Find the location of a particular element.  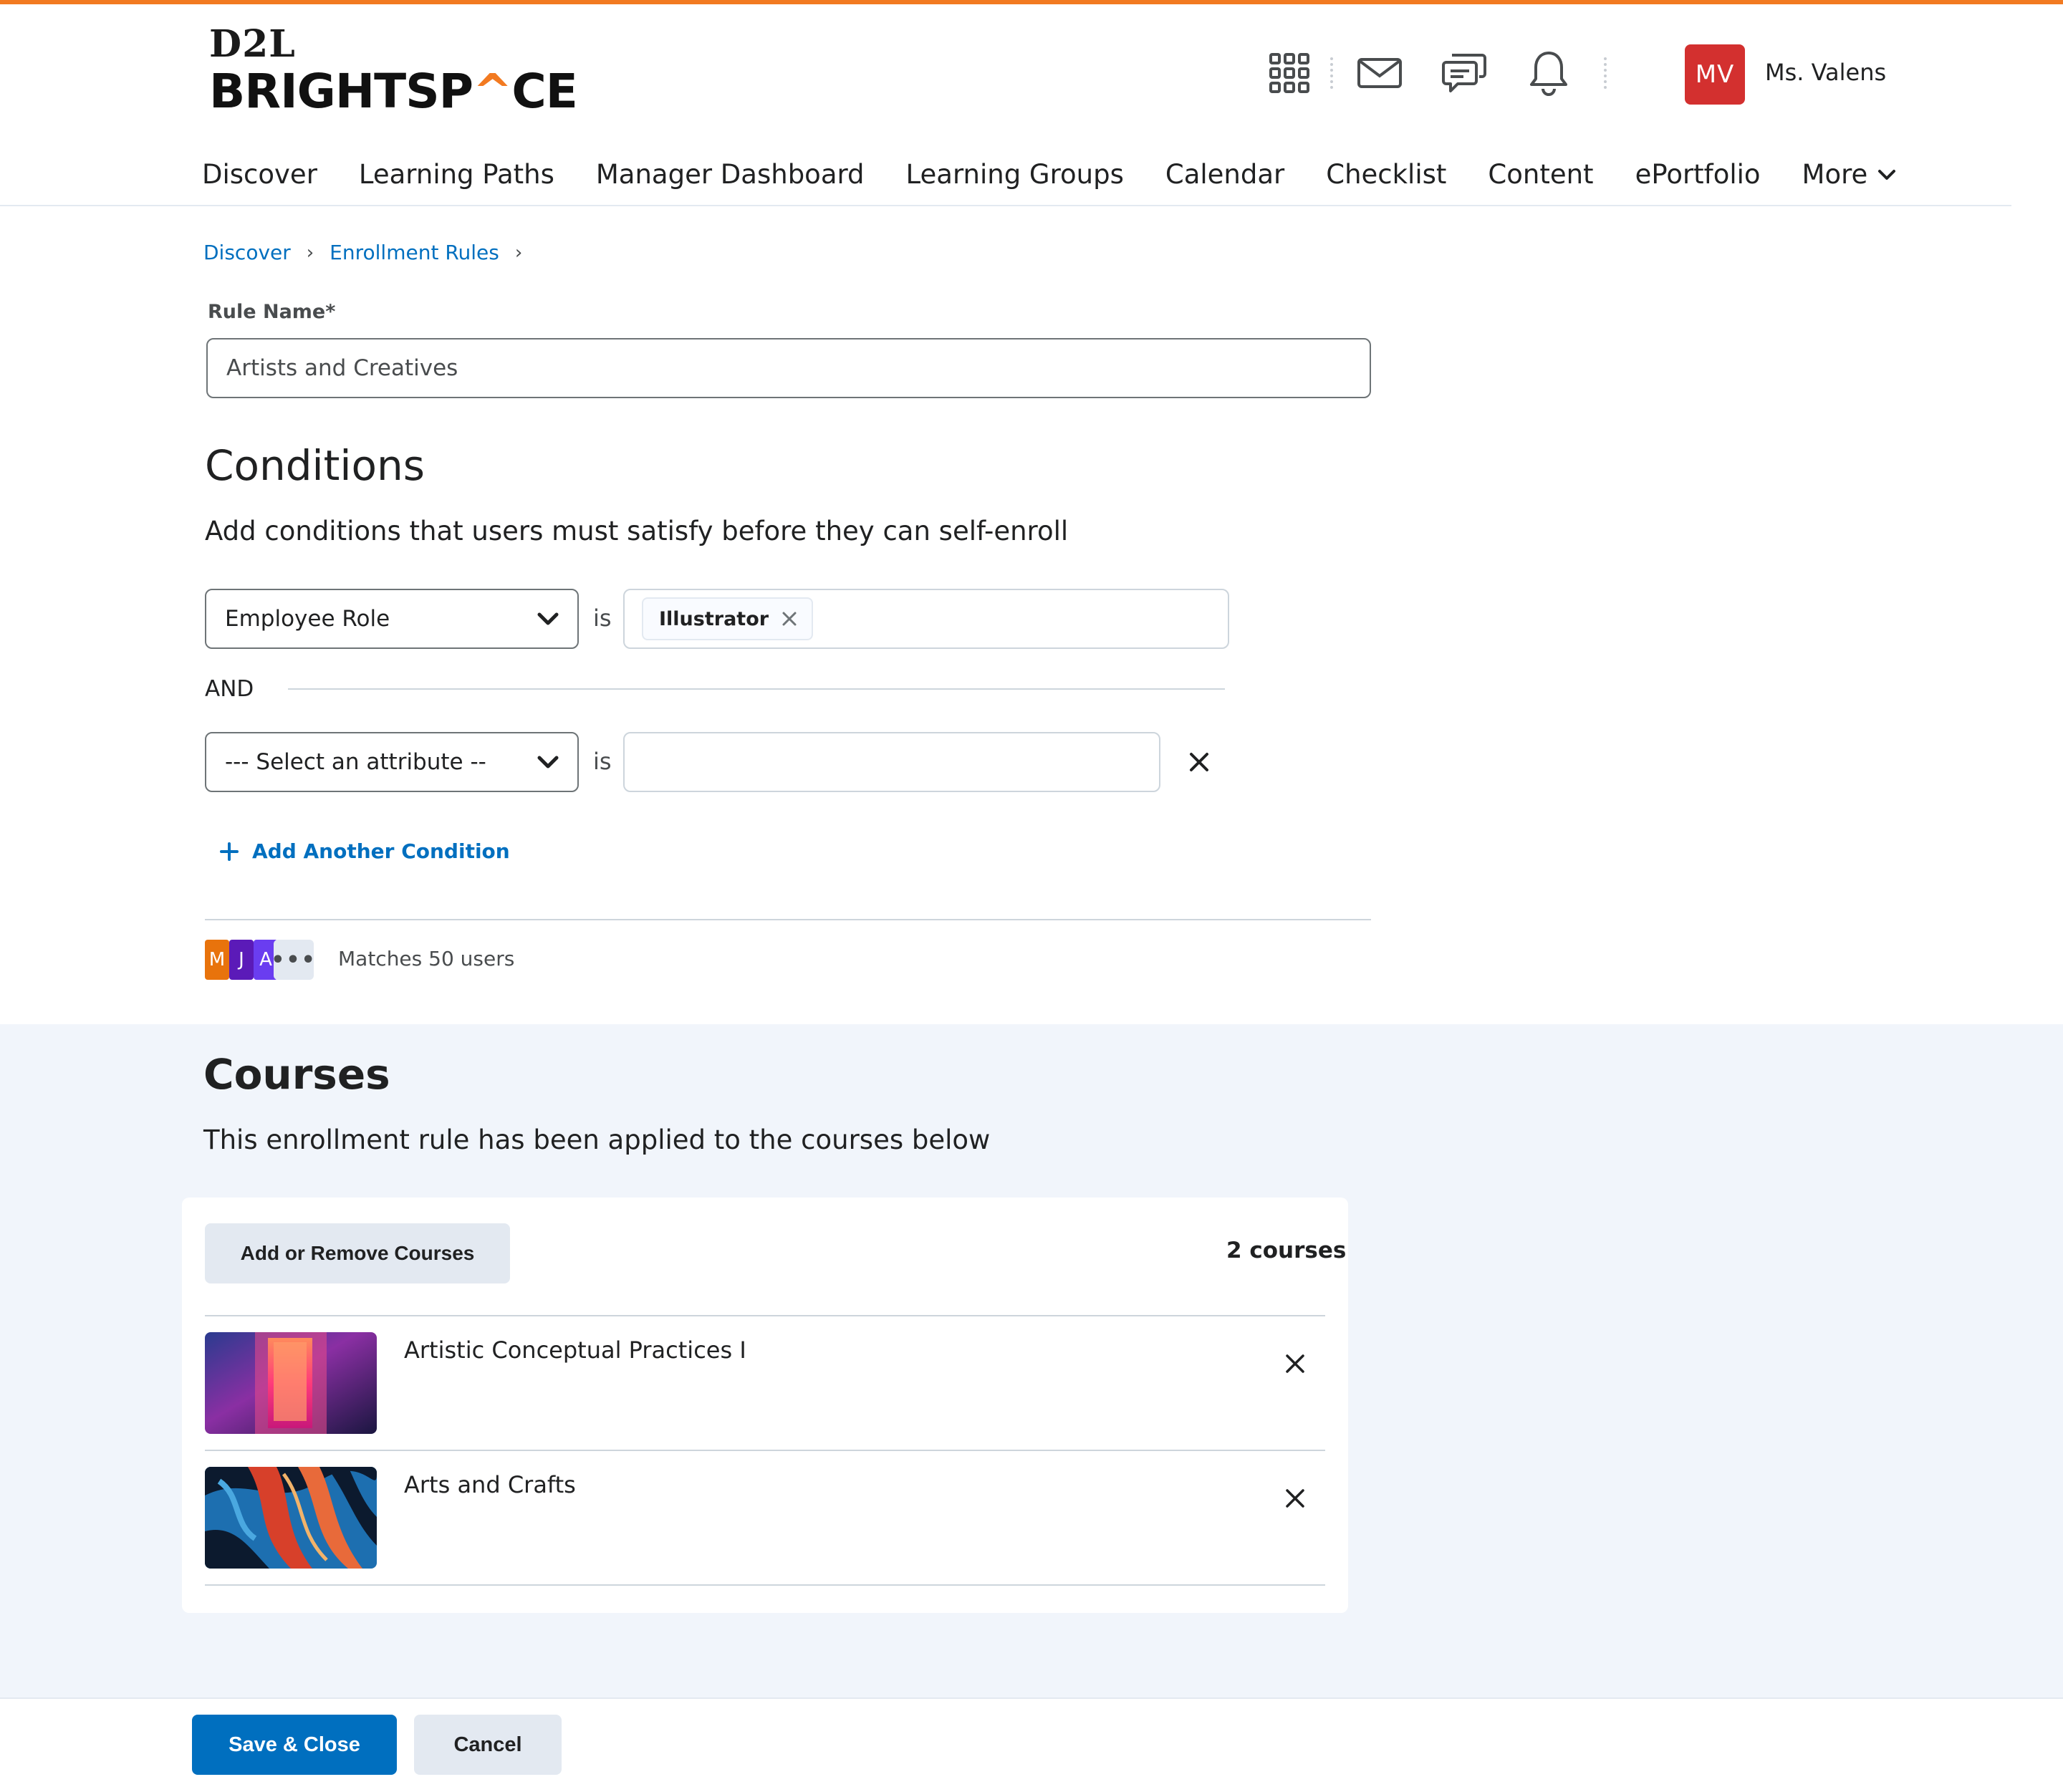

value-tag: Illustrator is located at coordinates (728, 619).